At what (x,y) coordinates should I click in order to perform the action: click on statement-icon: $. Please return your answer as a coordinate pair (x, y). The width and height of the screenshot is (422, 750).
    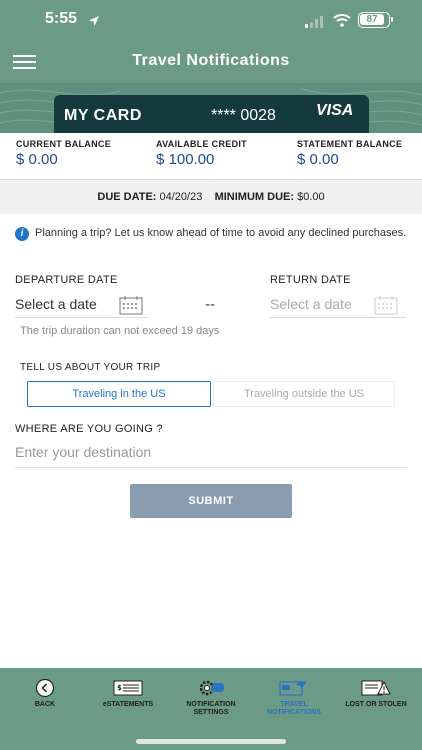
    Looking at the image, I should click on (128, 688).